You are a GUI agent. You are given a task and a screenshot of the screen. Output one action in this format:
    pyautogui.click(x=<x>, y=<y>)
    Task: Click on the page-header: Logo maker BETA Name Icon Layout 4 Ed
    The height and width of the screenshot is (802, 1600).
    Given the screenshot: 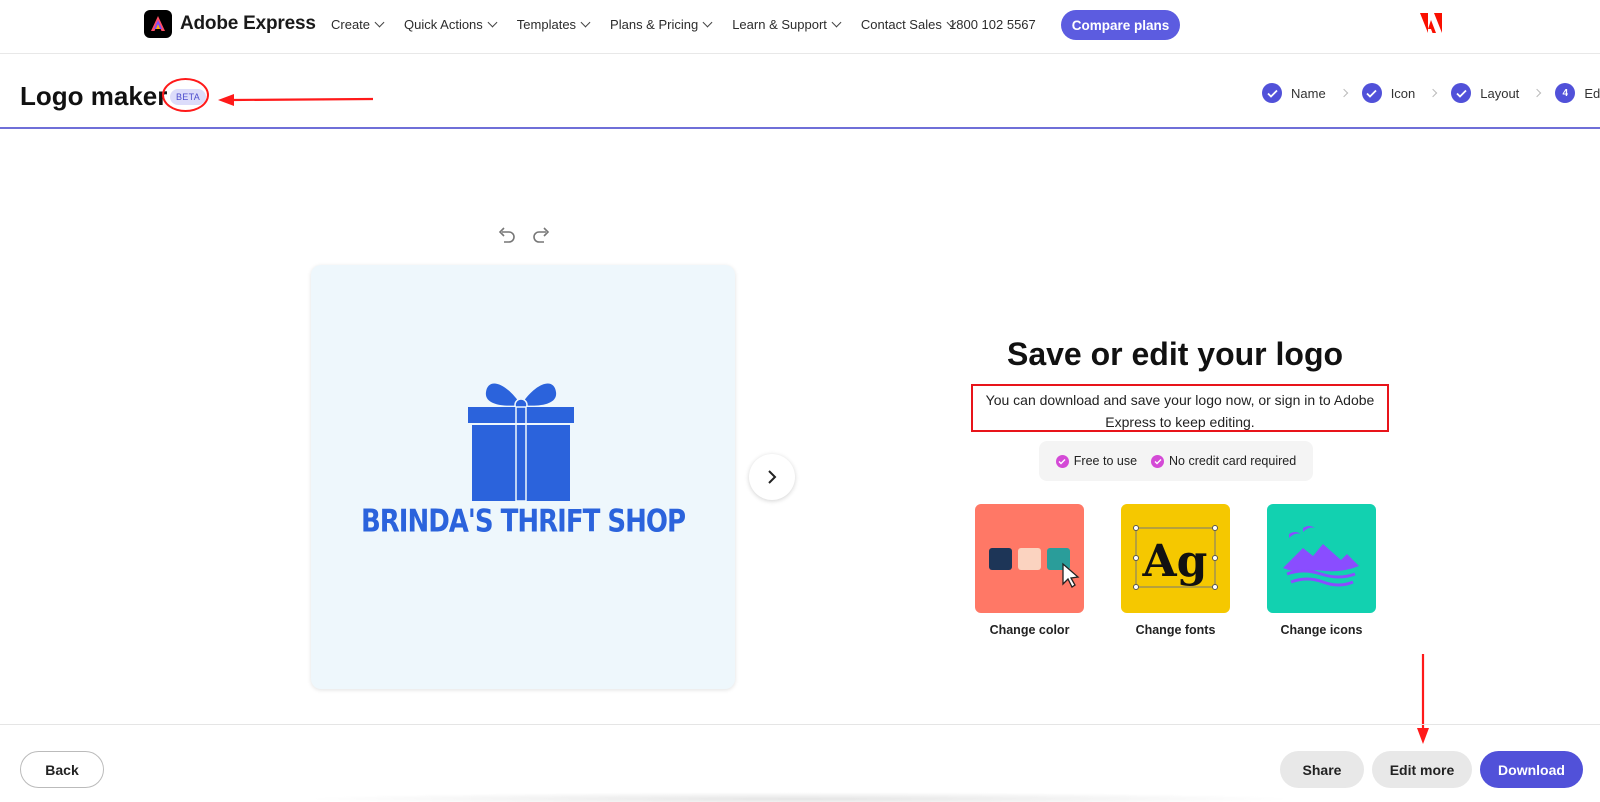 What is the action you would take?
    pyautogui.click(x=800, y=92)
    